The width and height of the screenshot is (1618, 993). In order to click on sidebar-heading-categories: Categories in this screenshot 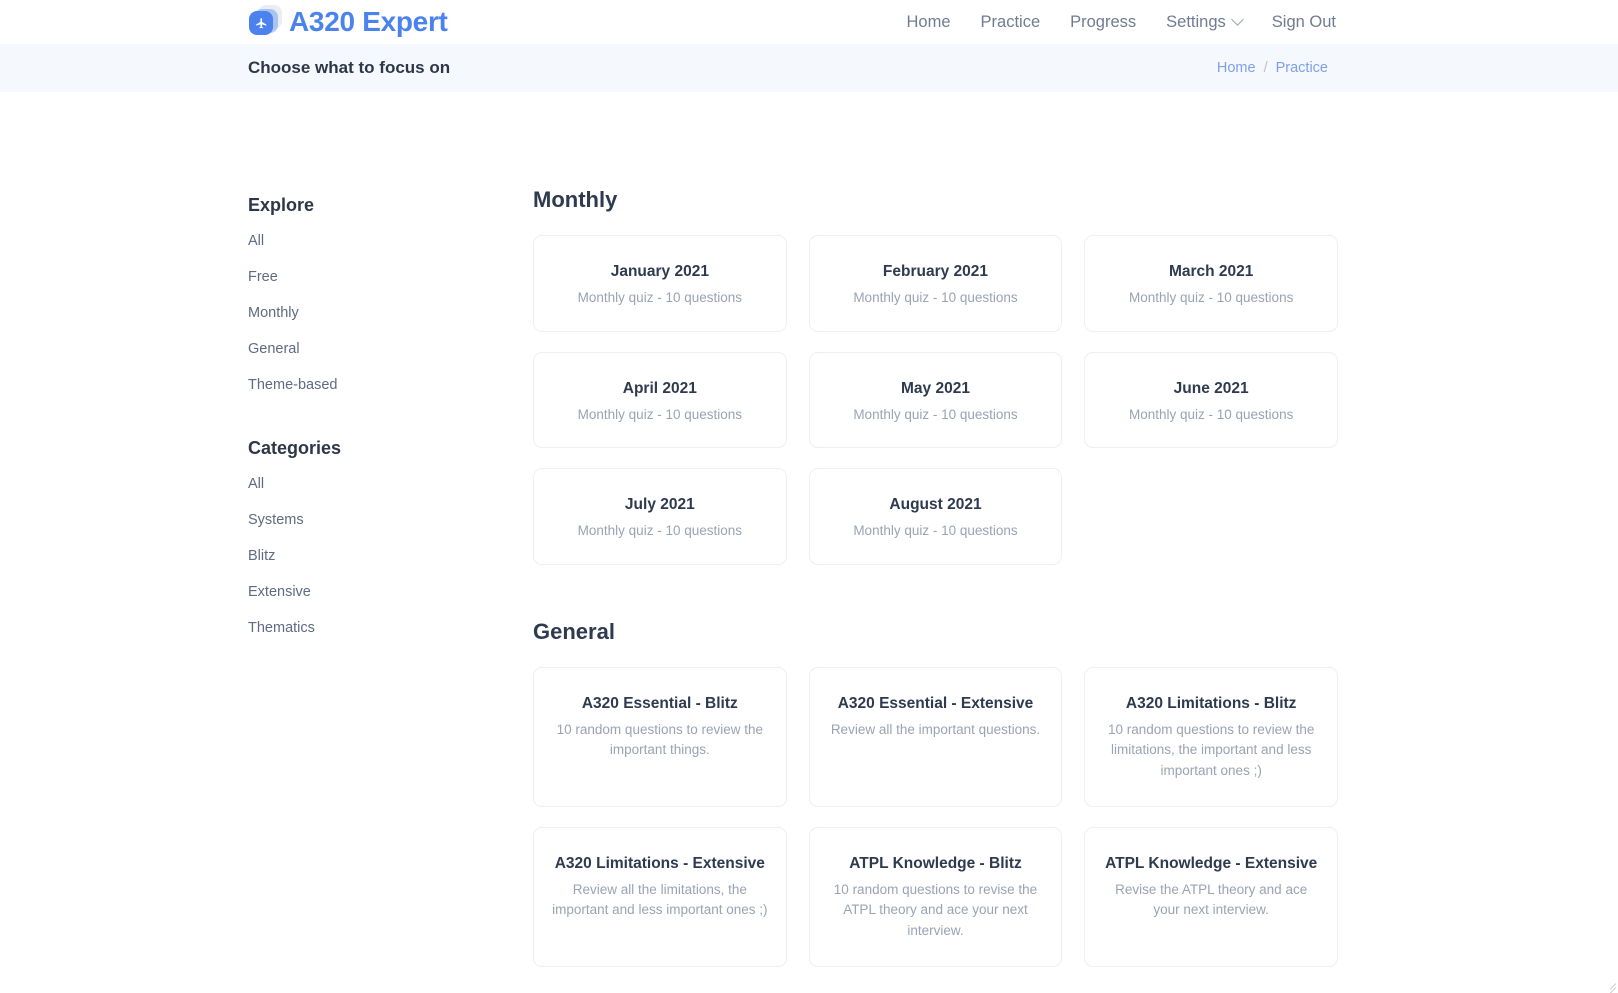, I will do `click(295, 448)`.